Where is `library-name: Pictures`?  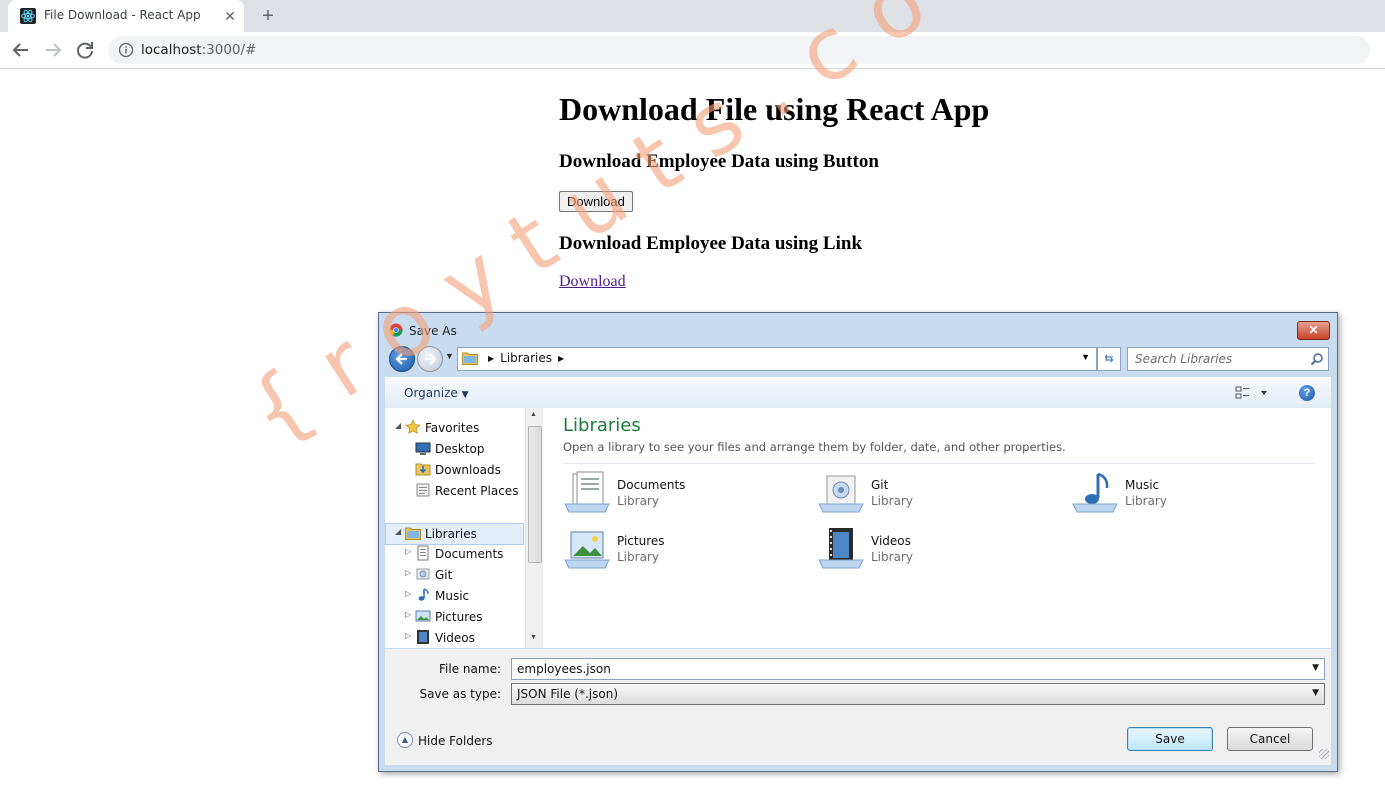
library-name: Pictures is located at coordinates (641, 541).